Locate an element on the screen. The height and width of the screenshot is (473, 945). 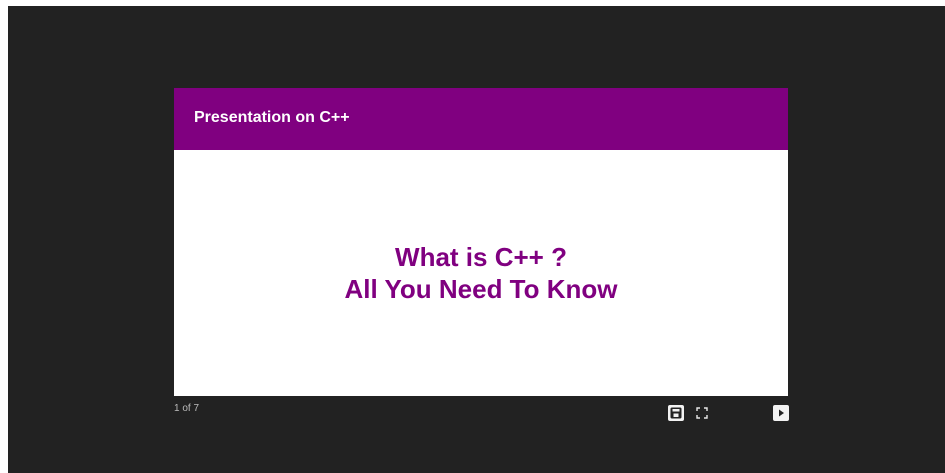
fullscreen-icon is located at coordinates (702, 413).